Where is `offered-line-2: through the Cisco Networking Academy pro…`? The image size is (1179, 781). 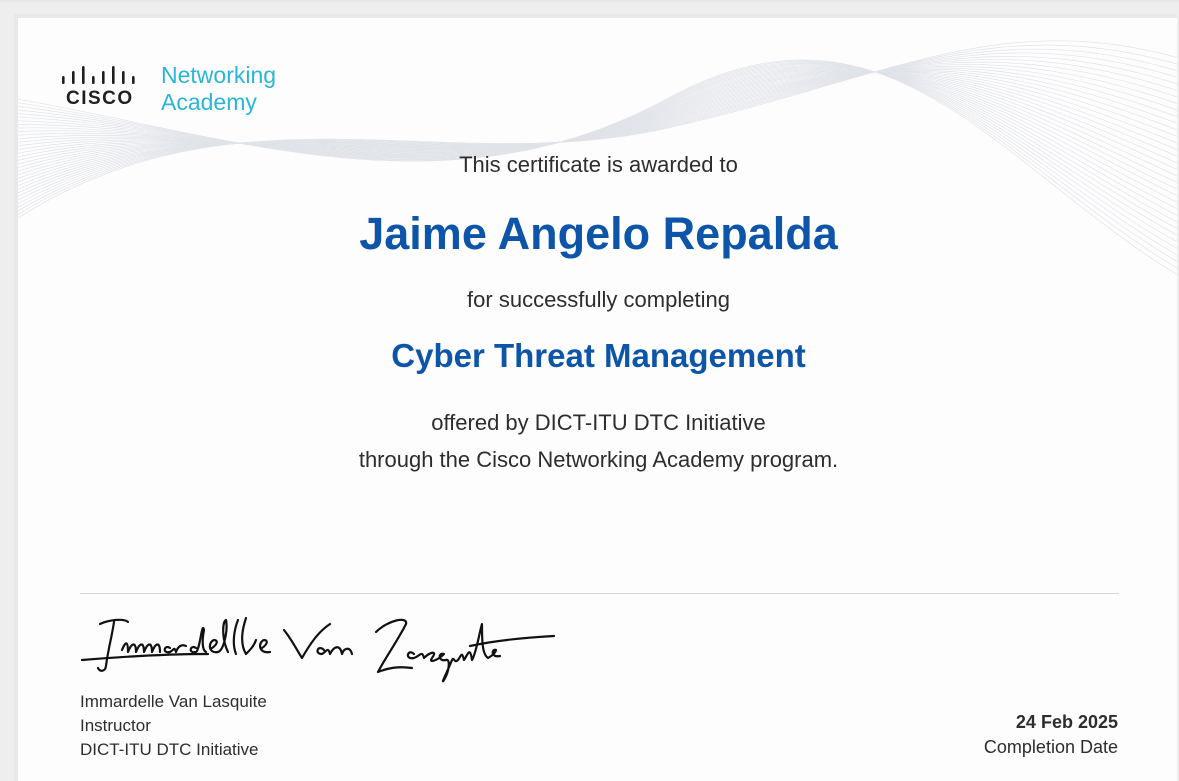 offered-line-2: through the Cisco Networking Academy pro… is located at coordinates (598, 459).